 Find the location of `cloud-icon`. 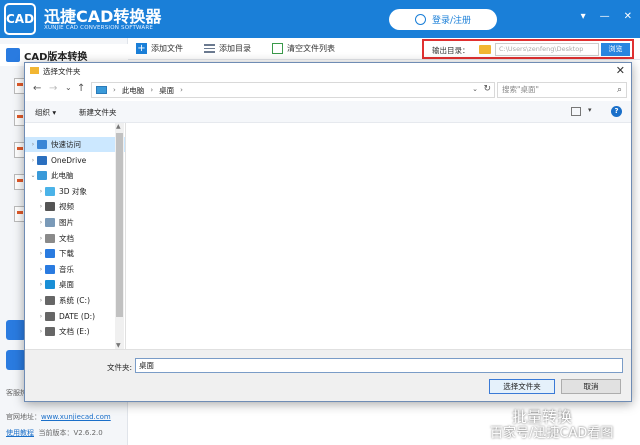

cloud-icon is located at coordinates (42, 160).